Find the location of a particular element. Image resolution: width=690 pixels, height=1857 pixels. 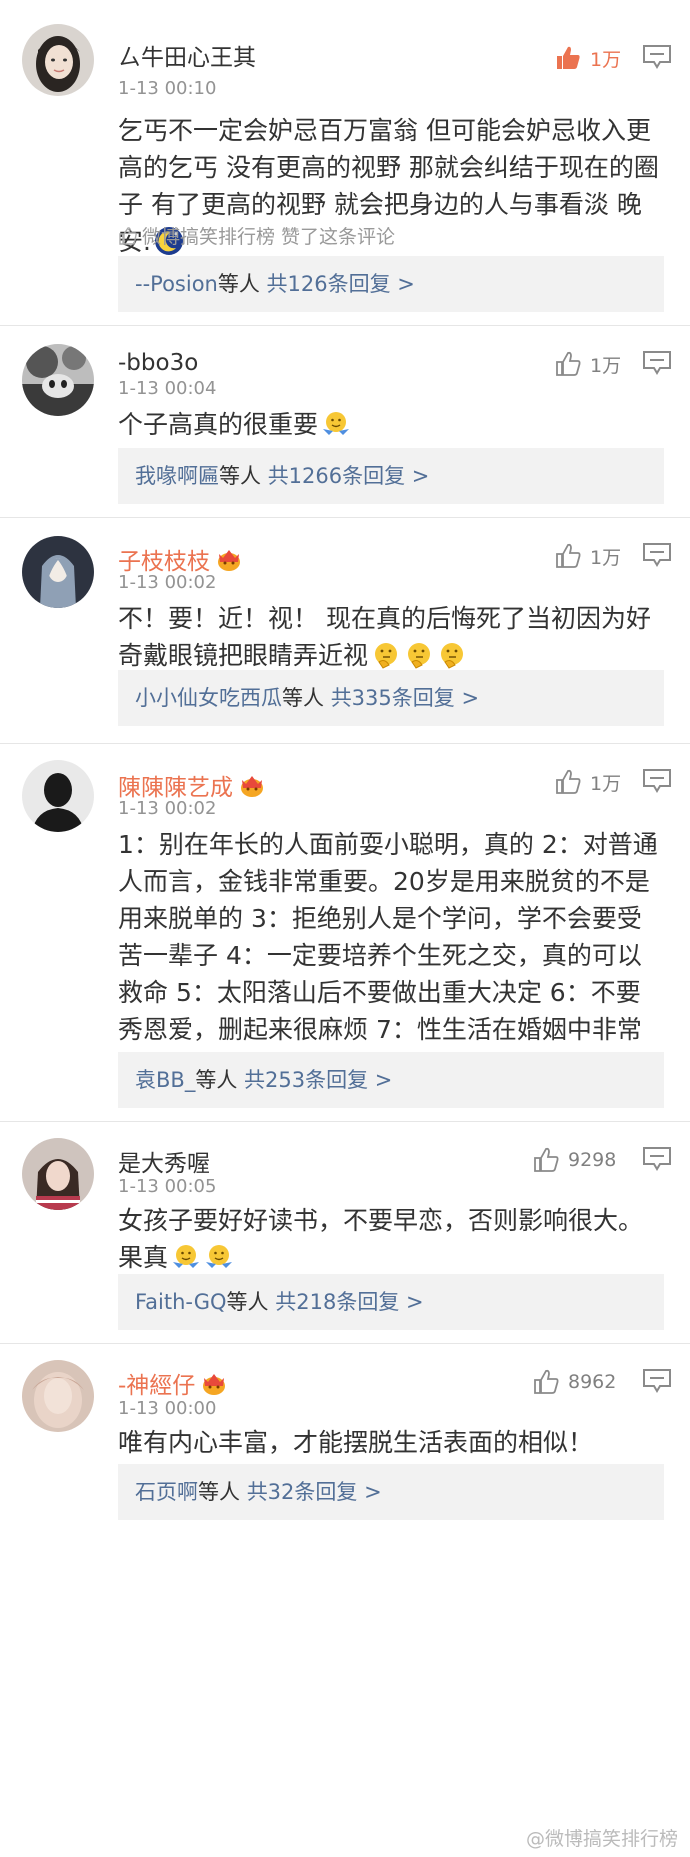

comment-text: 不！要！近！视！ 现在真的后悔死了当初因为好奇戴眼镜把眼睛弄近视 is located at coordinates (384, 637).